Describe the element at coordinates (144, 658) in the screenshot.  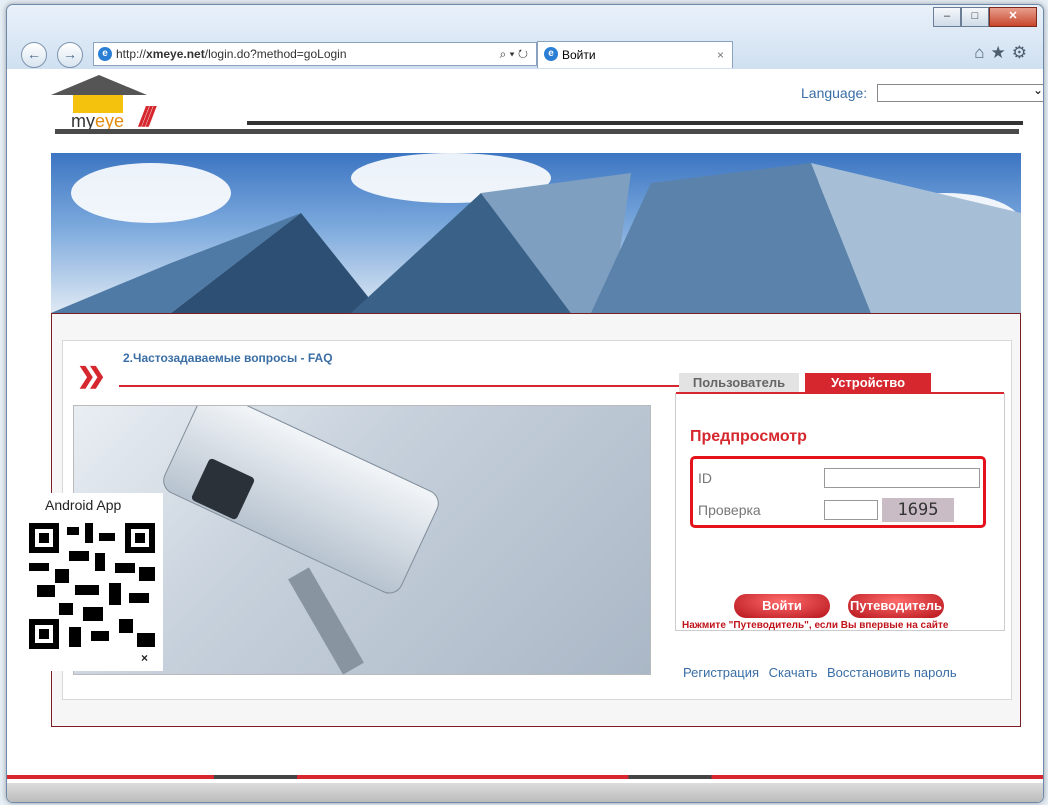
I see `popup-close-icon: ×` at that location.